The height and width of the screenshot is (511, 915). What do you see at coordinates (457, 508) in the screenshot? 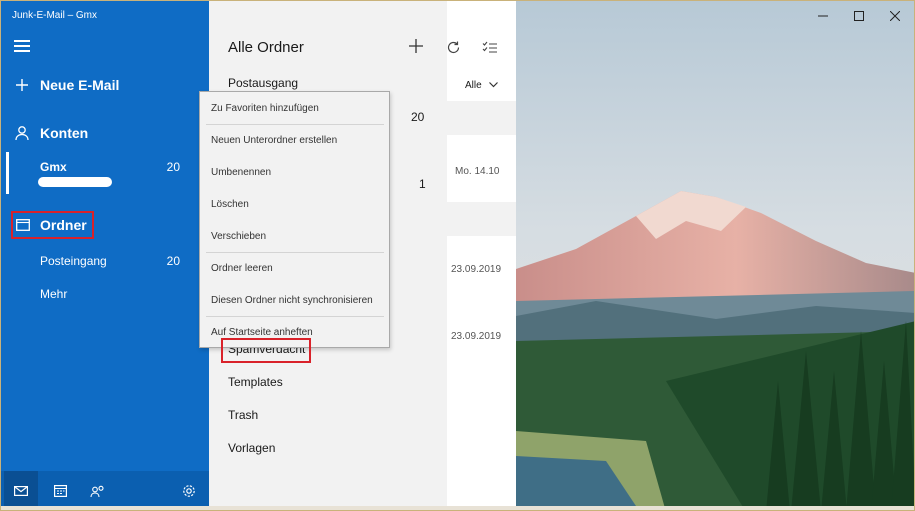
I see `cropped-page-strip` at bounding box center [457, 508].